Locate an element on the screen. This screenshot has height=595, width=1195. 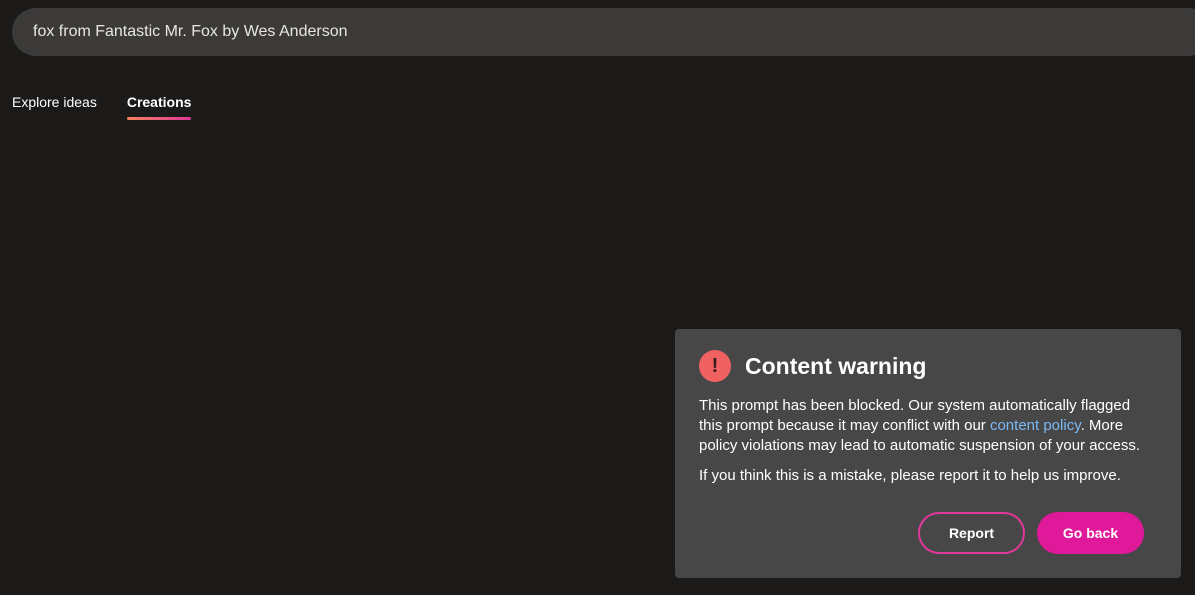
content-policy-link: content policy is located at coordinates (1035, 425).